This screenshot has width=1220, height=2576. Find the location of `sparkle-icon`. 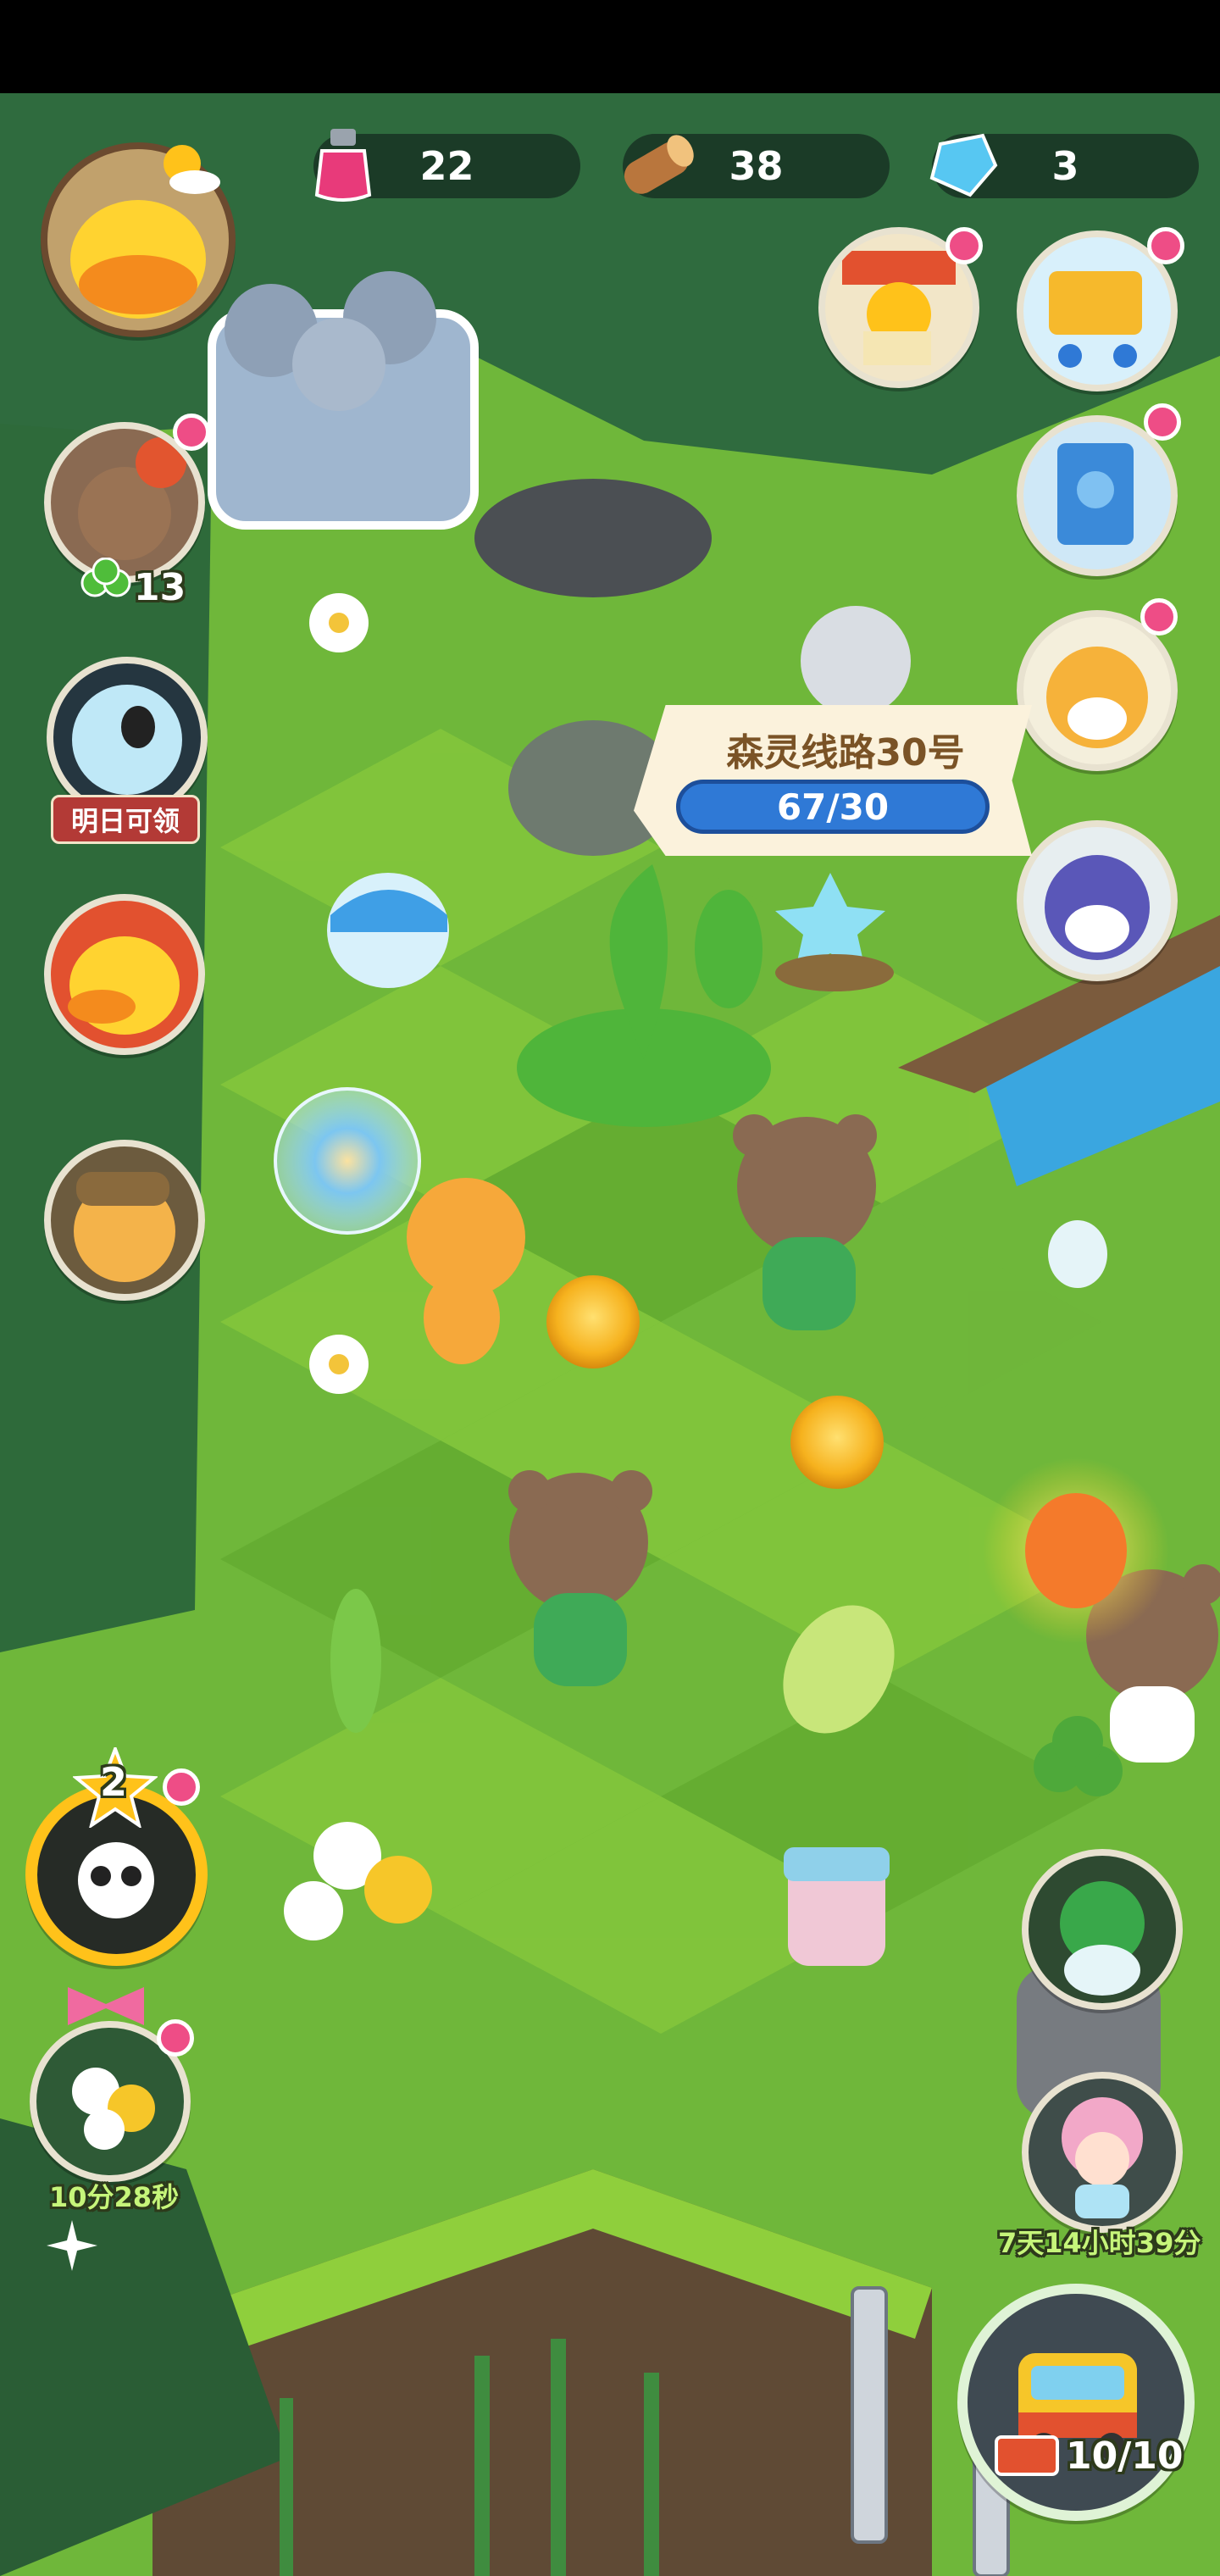

sparkle-icon is located at coordinates (72, 2245).